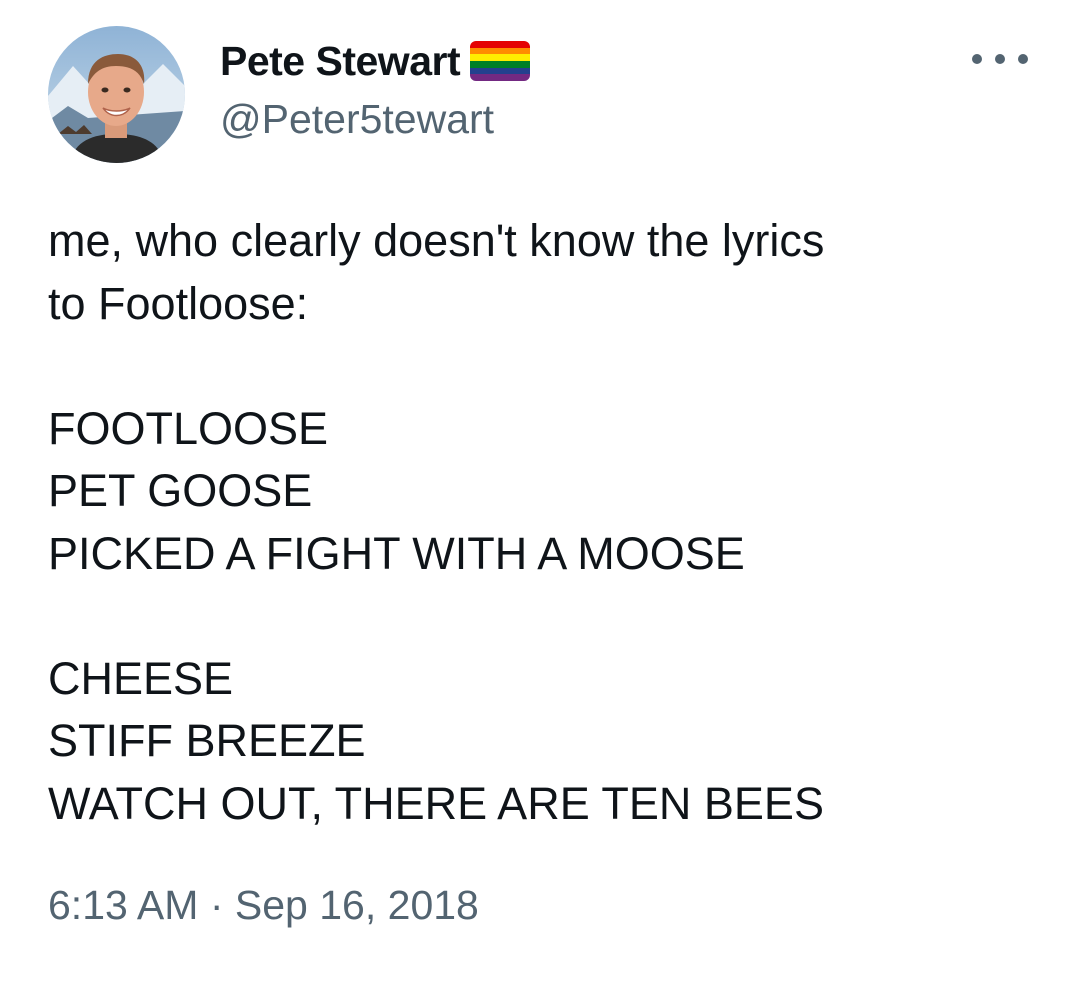 The image size is (1079, 988). What do you see at coordinates (180, 490) in the screenshot?
I see `tweet-text-line: PET GOOSE` at bounding box center [180, 490].